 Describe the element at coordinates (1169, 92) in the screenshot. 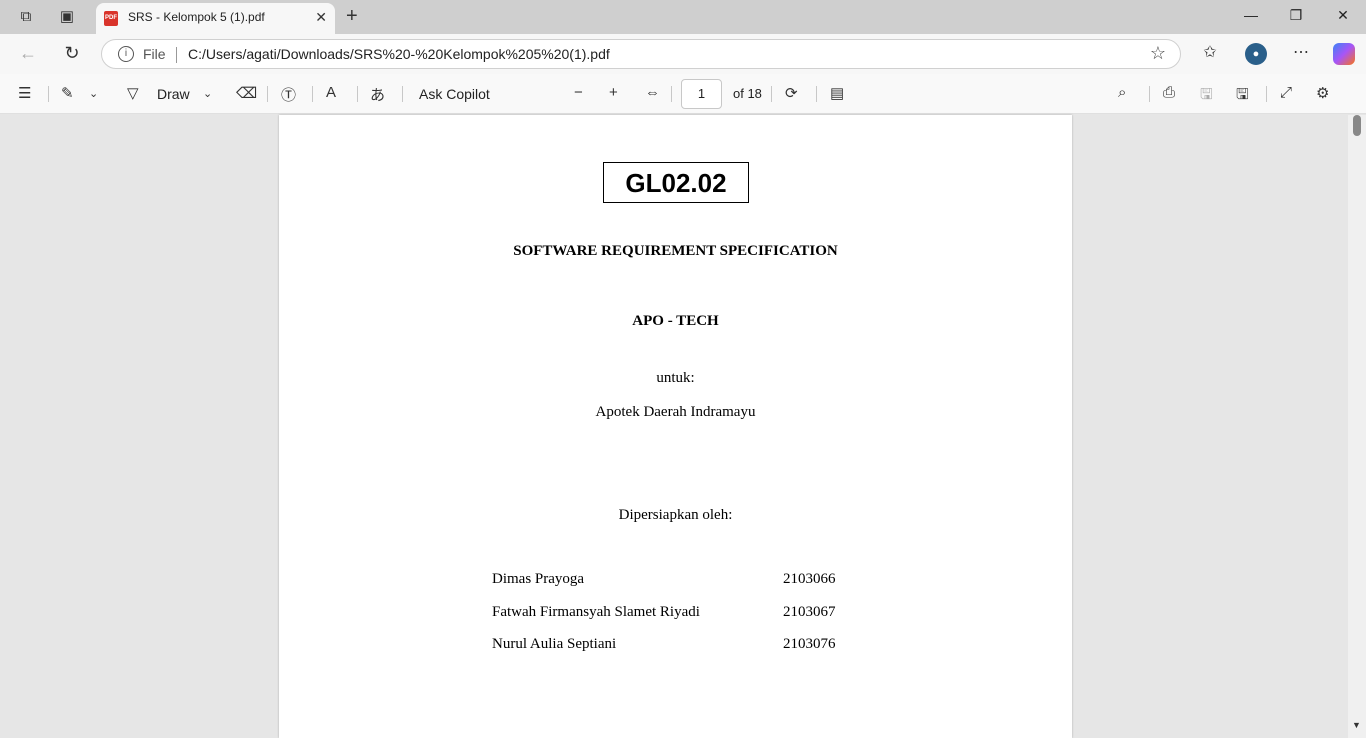

I see `print-icon: ⎙` at that location.